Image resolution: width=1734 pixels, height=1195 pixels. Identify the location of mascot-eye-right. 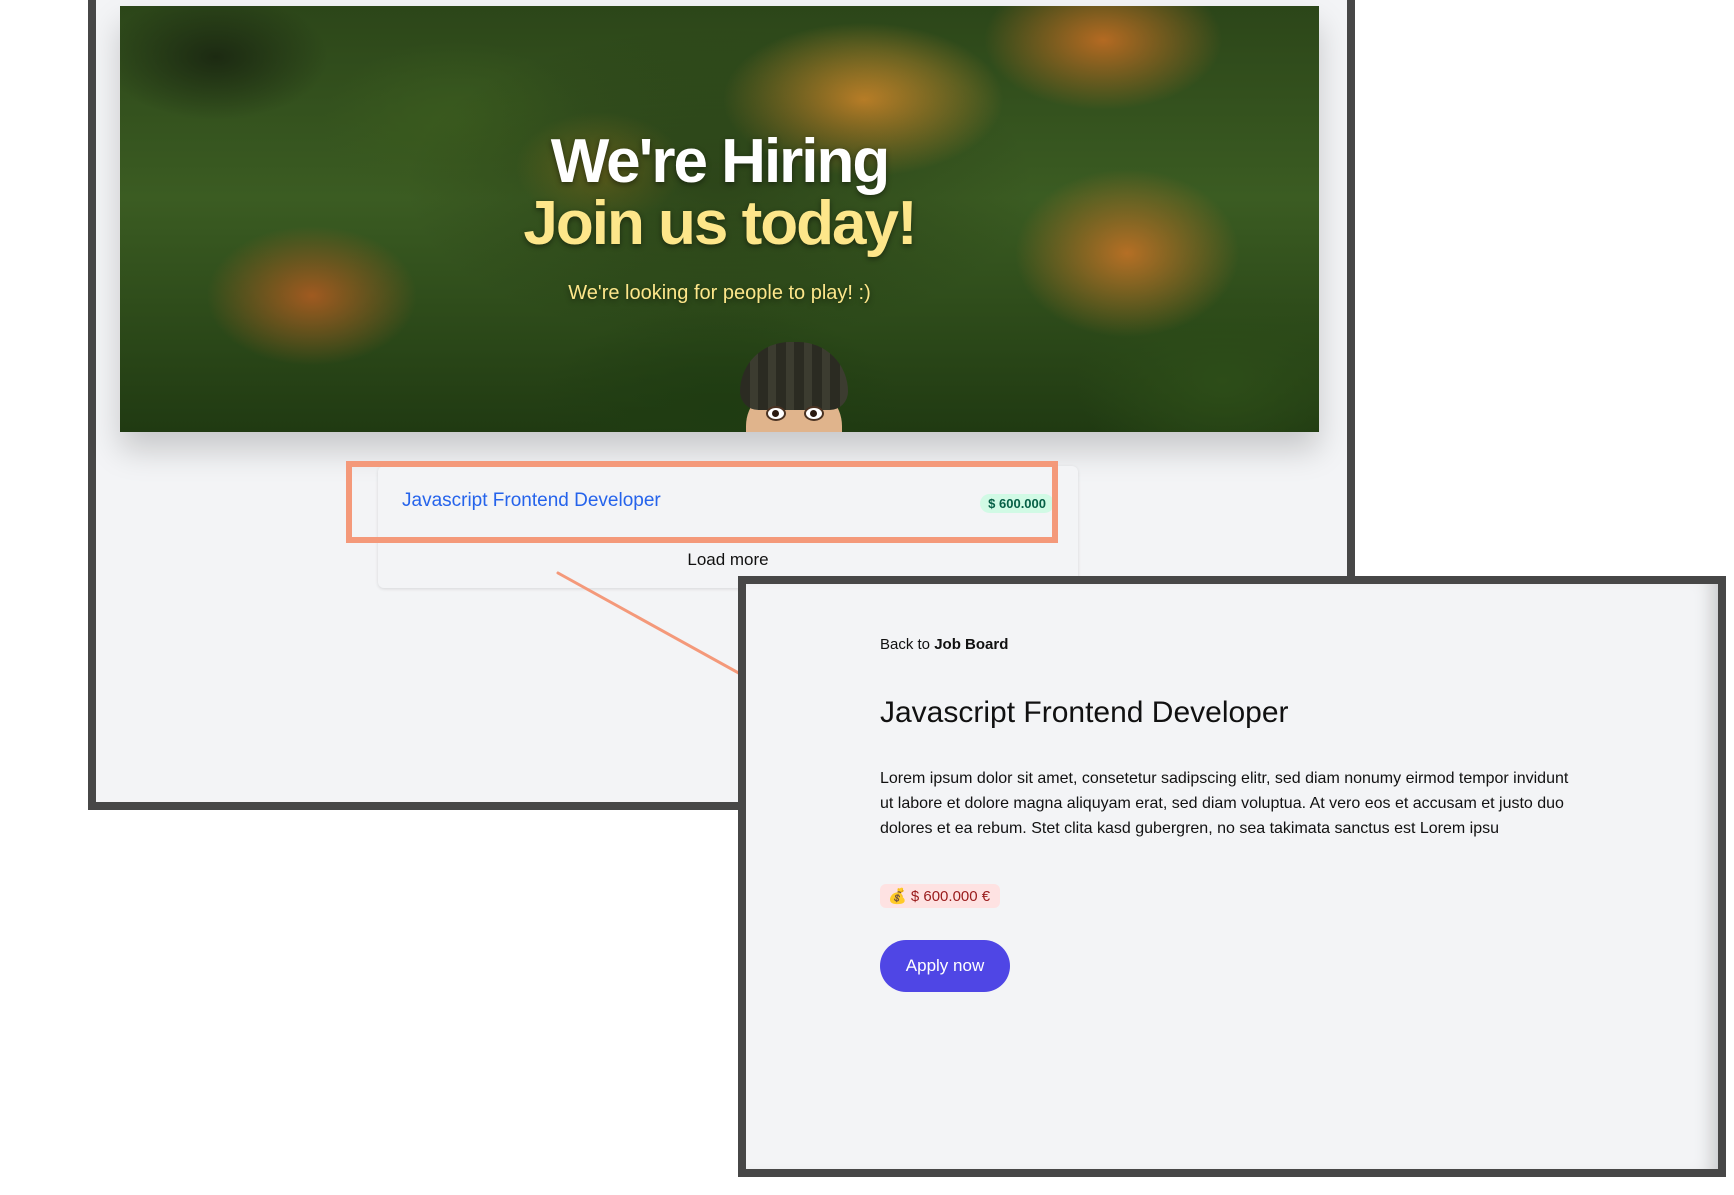
(814, 413).